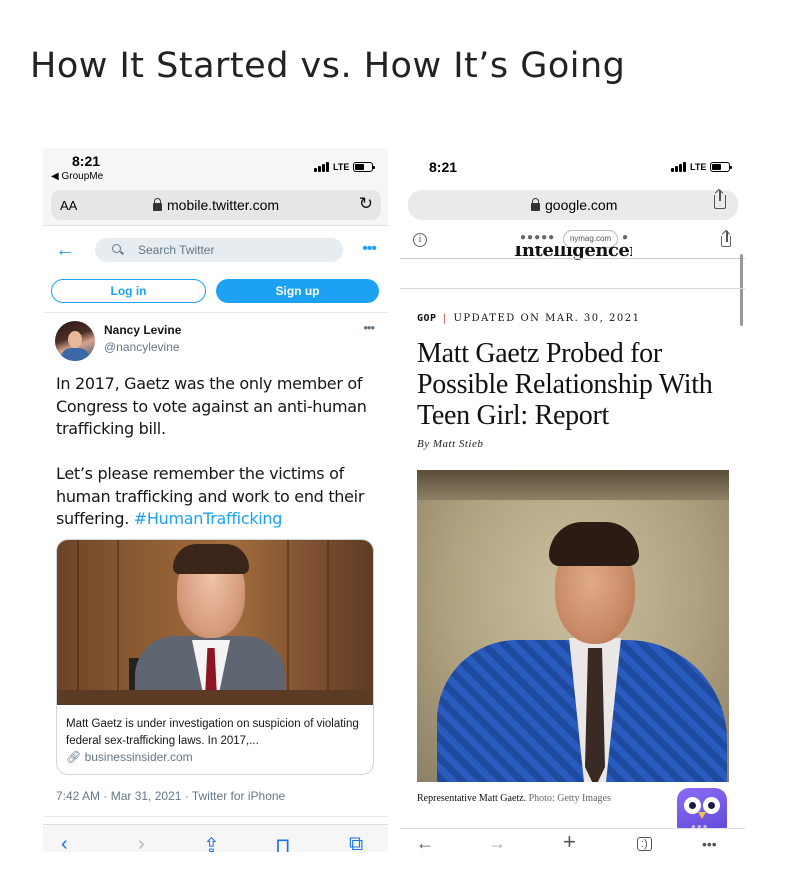 The height and width of the screenshot is (894, 788). I want to click on section-tag: GOP, so click(427, 318).